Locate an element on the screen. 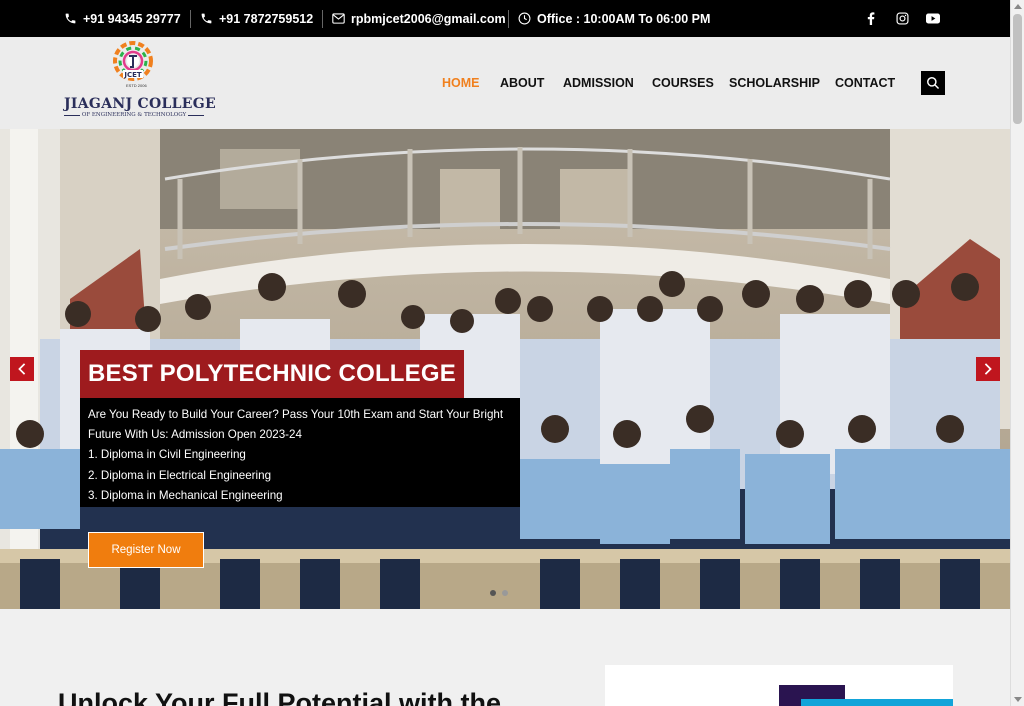 Image resolution: width=1024 pixels, height=706 pixels. office-hours: Office : 10:00AM To 06:00 PM is located at coordinates (614, 18).